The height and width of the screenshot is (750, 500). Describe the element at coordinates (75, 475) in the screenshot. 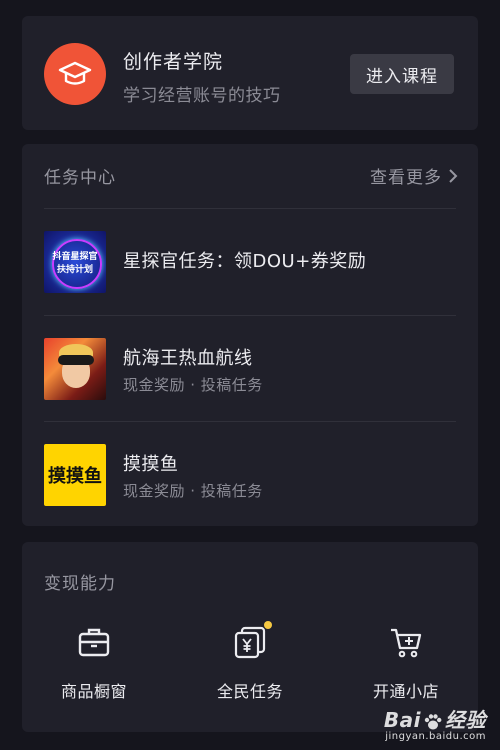

I see `momoyu-thumbnail: 摸摸鱼` at that location.